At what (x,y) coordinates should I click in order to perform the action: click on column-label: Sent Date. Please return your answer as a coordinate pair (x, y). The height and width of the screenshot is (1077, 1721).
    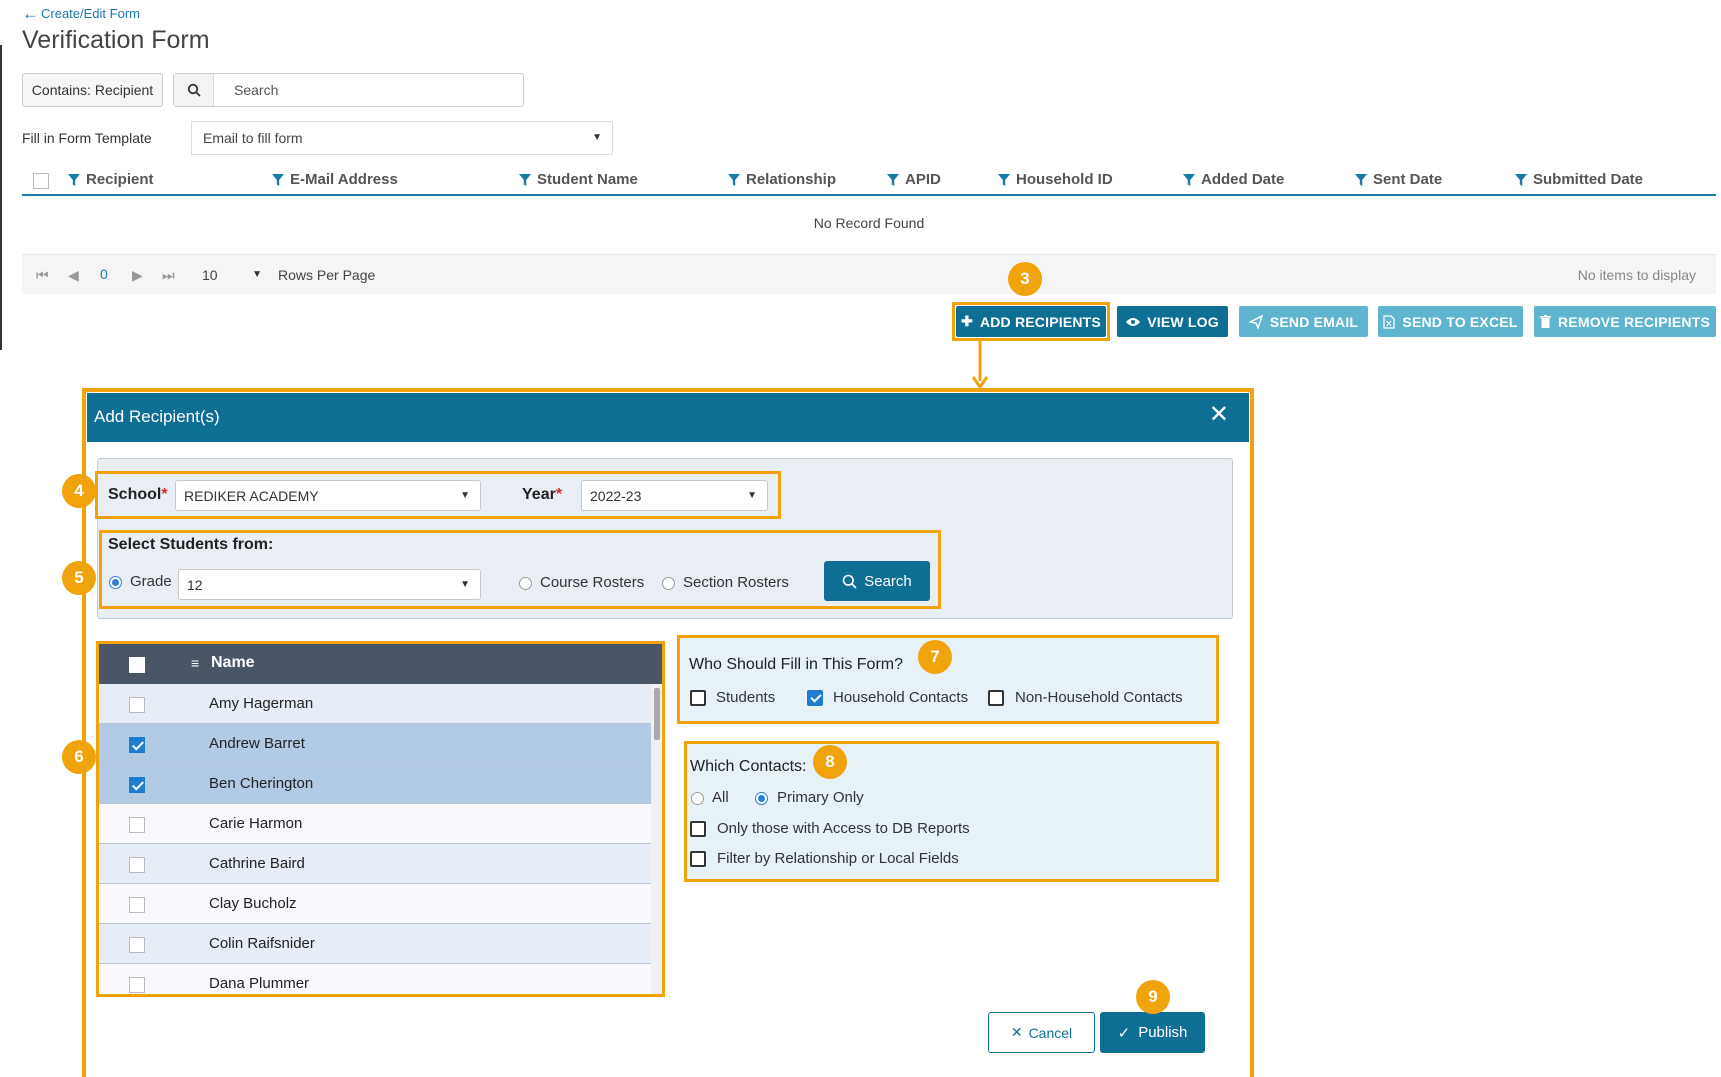
    Looking at the image, I should click on (1408, 179).